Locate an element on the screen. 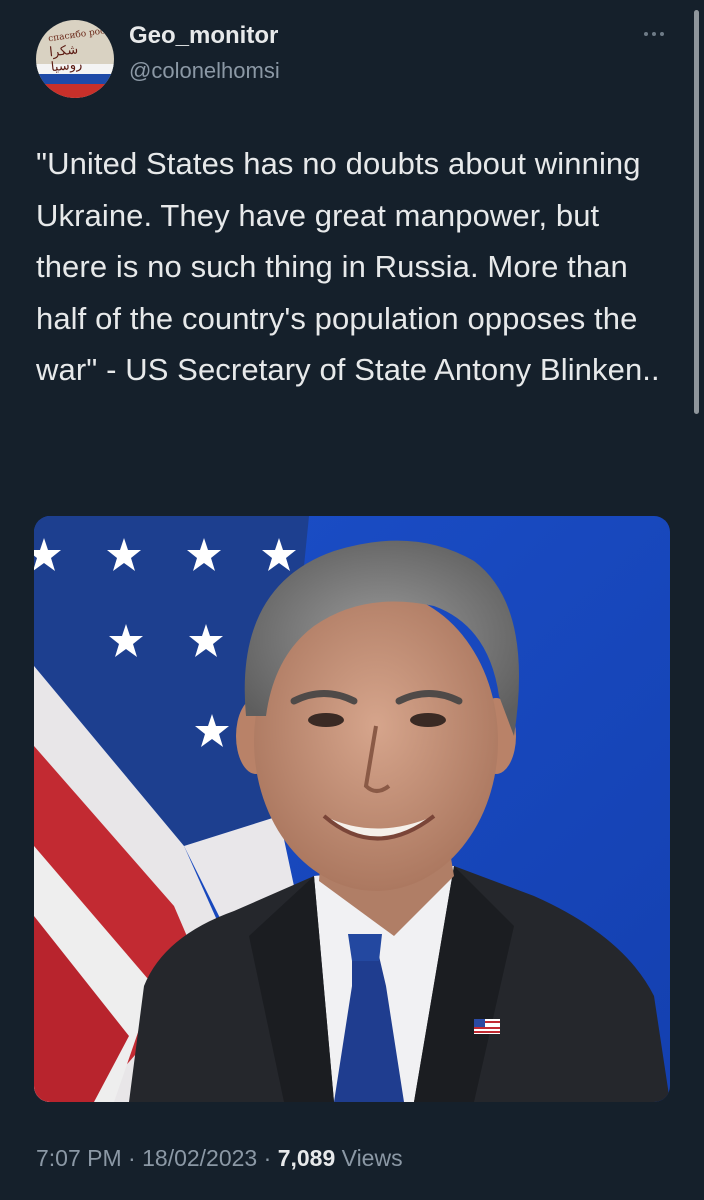 Image resolution: width=704 pixels, height=1200 pixels. avatar-stripe-blue is located at coordinates (75, 79).